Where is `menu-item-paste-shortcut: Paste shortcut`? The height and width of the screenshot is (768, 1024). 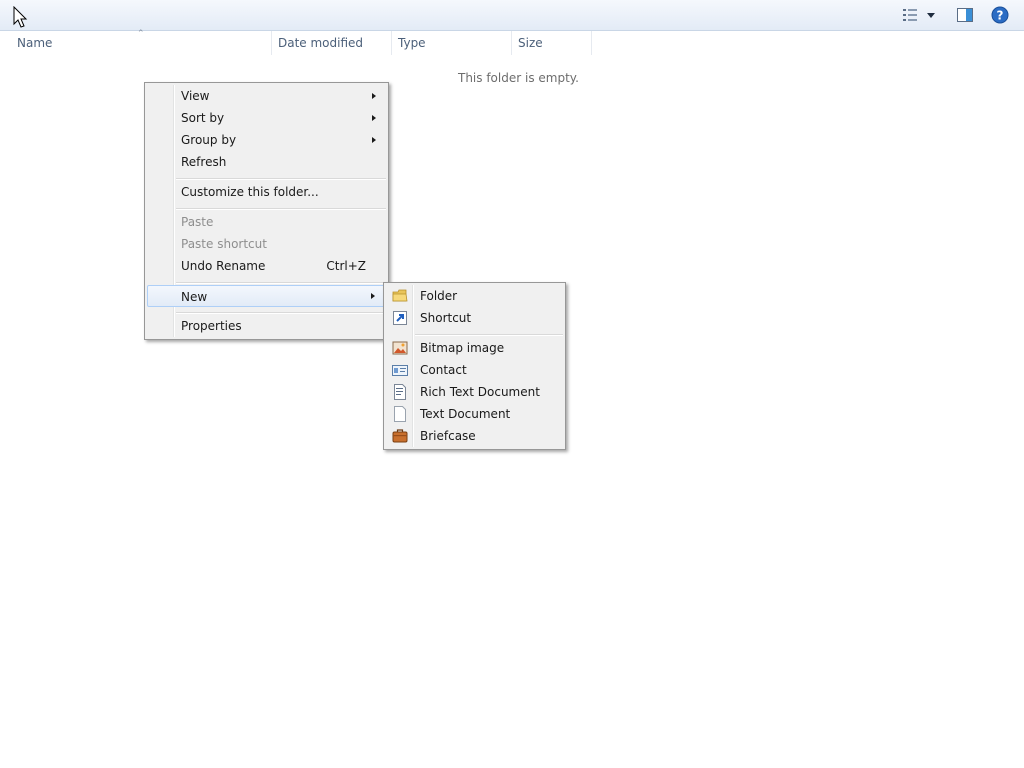
menu-item-paste-shortcut: Paste shortcut is located at coordinates (266, 244).